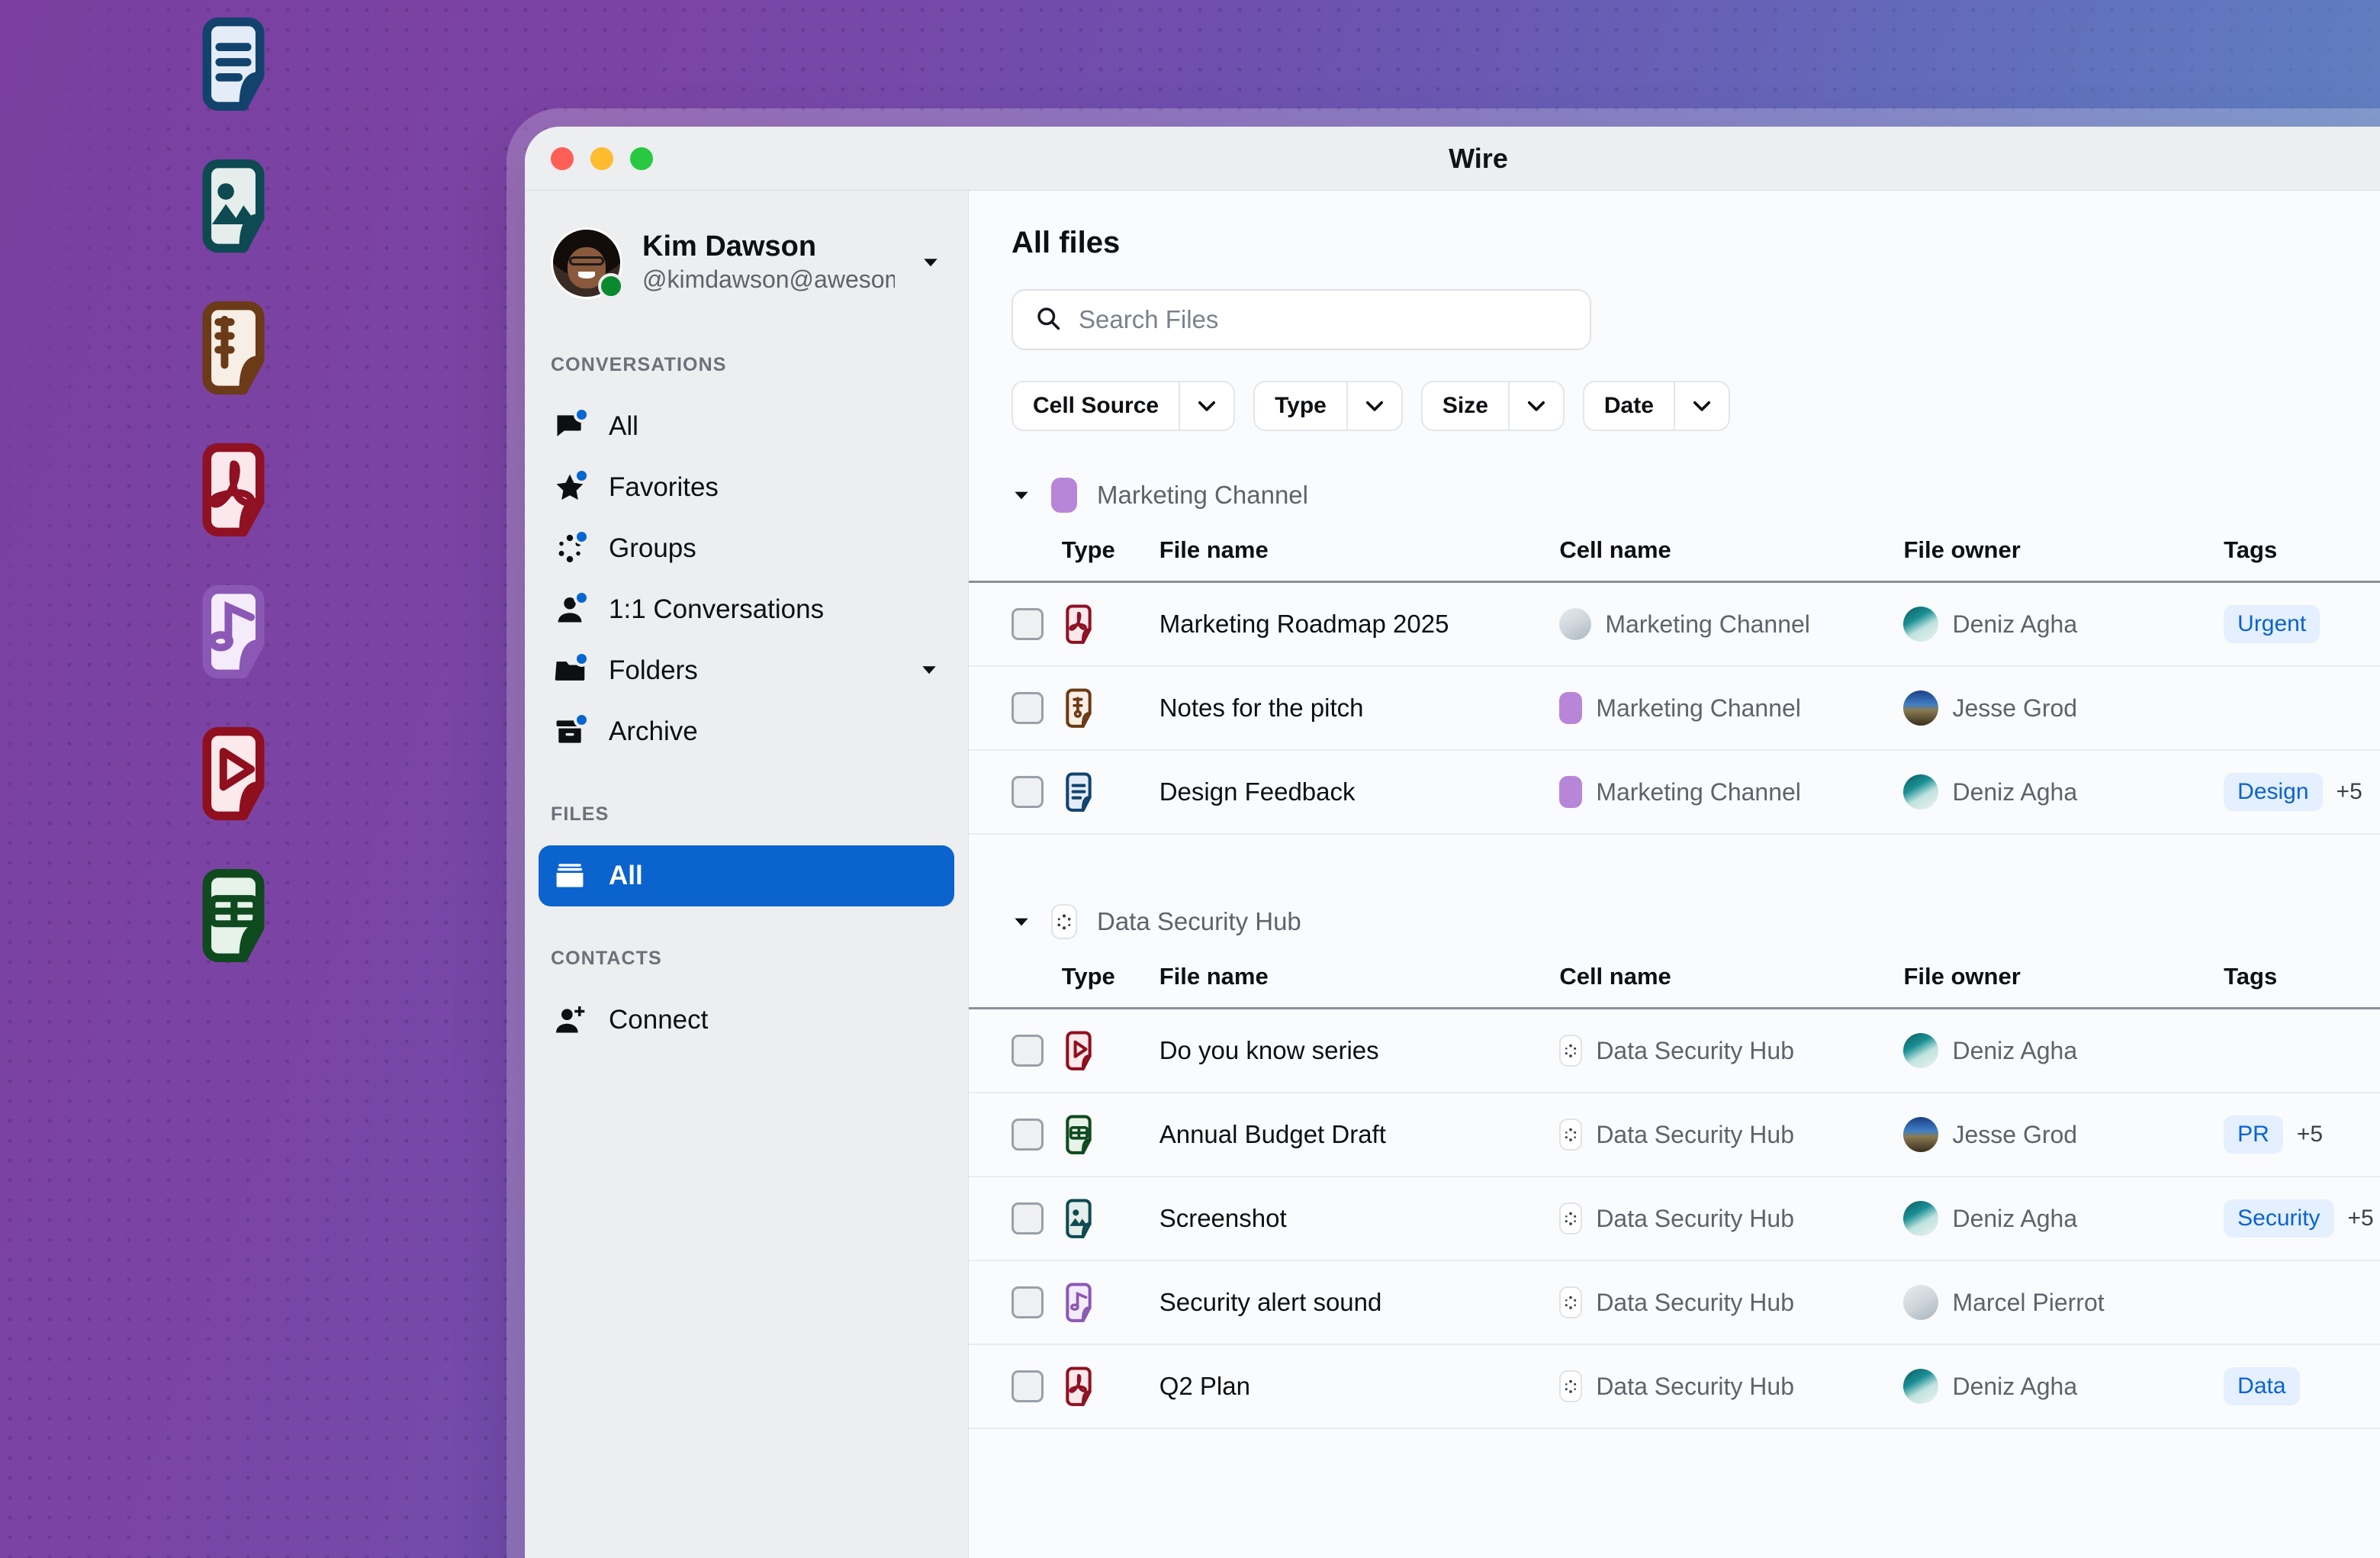 The height and width of the screenshot is (1558, 2380). I want to click on table-row: Q2 Plan Data Security Hub Deniz Agha Data, so click(1674, 1386).